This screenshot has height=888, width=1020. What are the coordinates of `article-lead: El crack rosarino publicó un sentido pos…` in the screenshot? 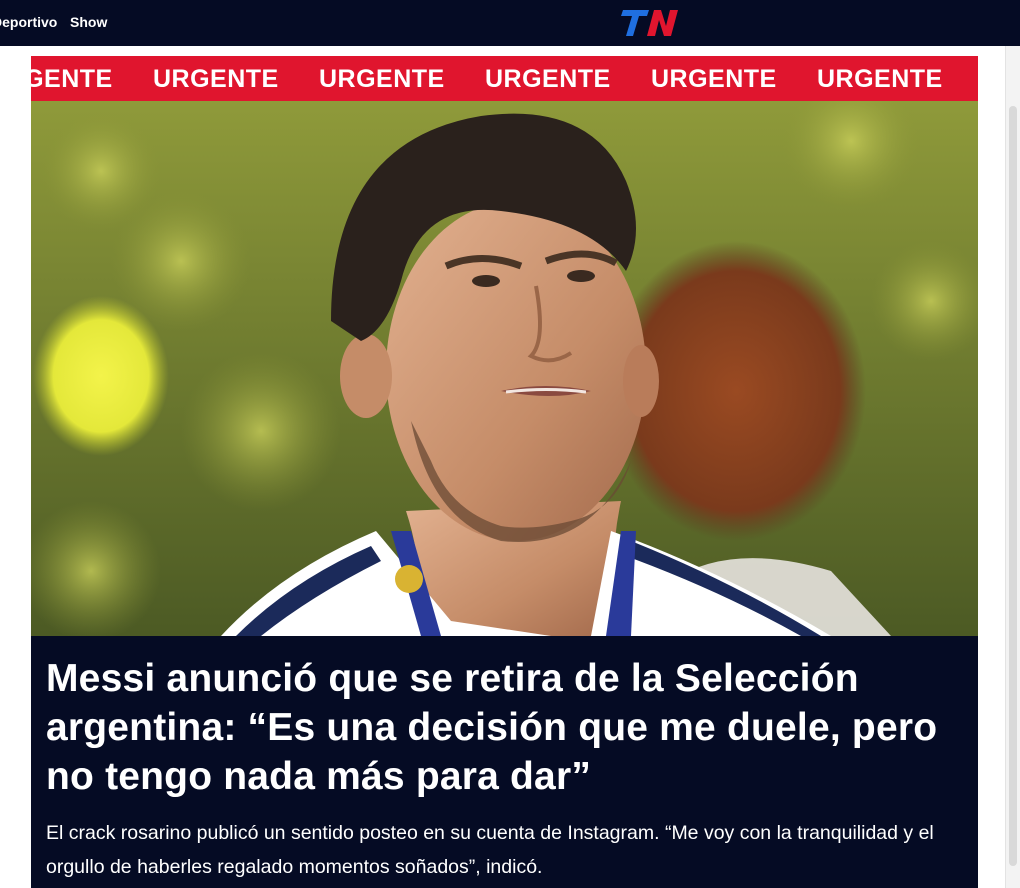 It's located at (490, 850).